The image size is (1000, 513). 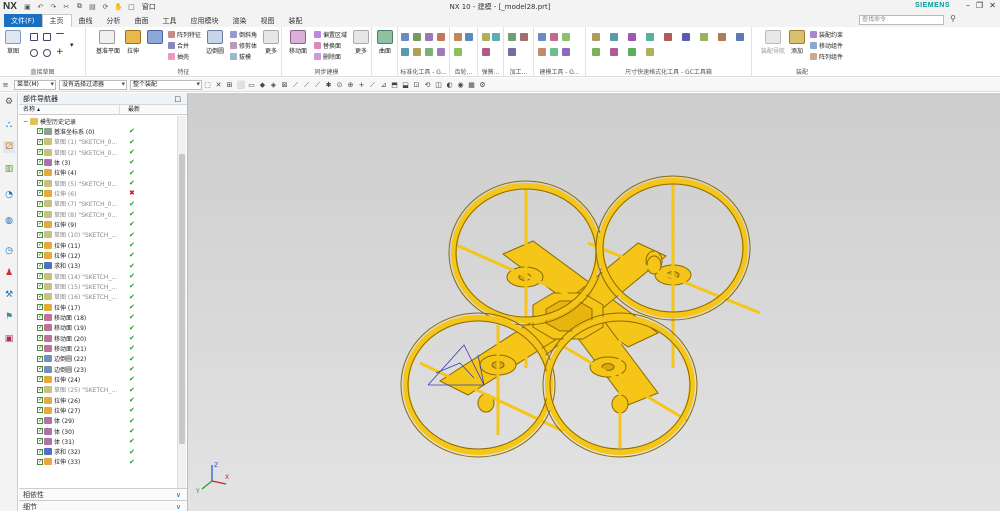 I want to click on restore-icon: ❐, so click(x=979, y=5).